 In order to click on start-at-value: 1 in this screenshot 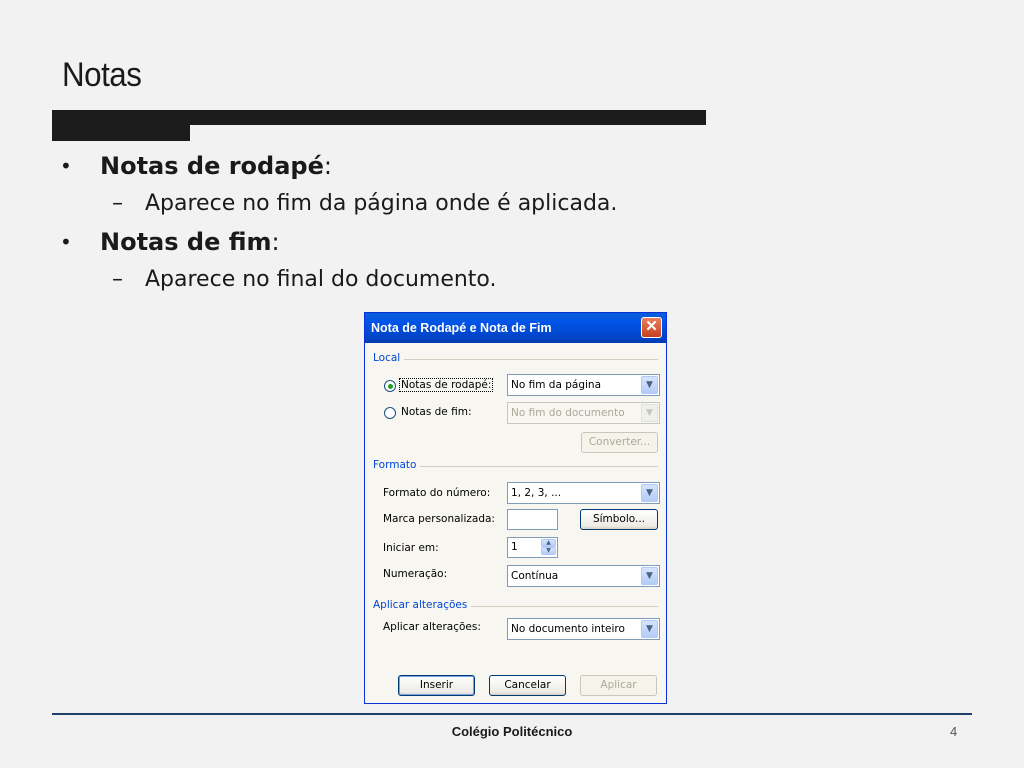, I will do `click(514, 547)`.